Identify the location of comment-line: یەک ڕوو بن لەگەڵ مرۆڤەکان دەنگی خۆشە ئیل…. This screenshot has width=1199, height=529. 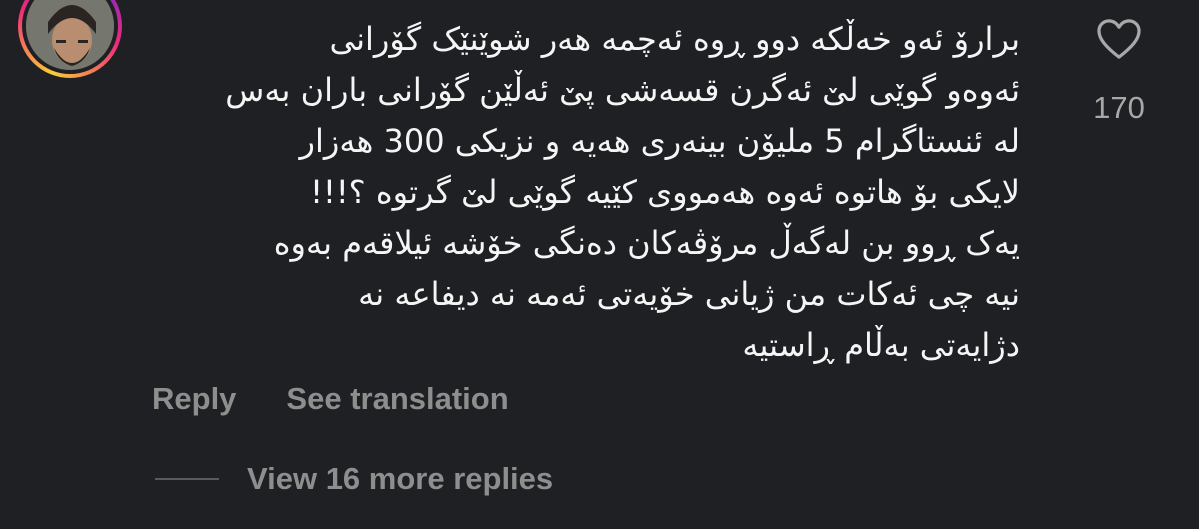
(646, 243).